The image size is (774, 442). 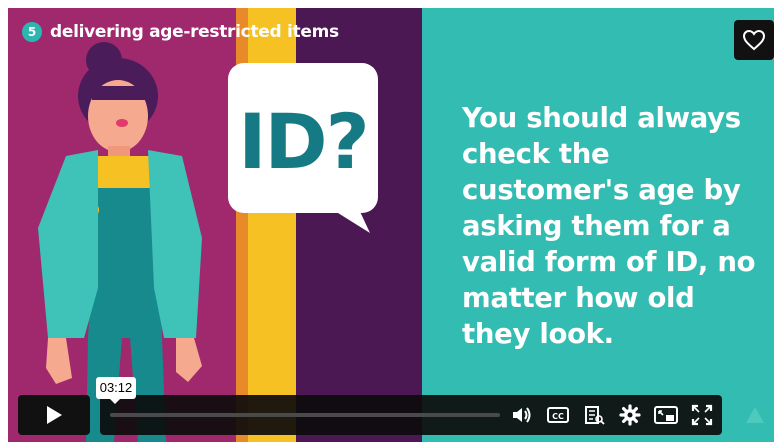 I want to click on watermark-logo, so click(x=755, y=418).